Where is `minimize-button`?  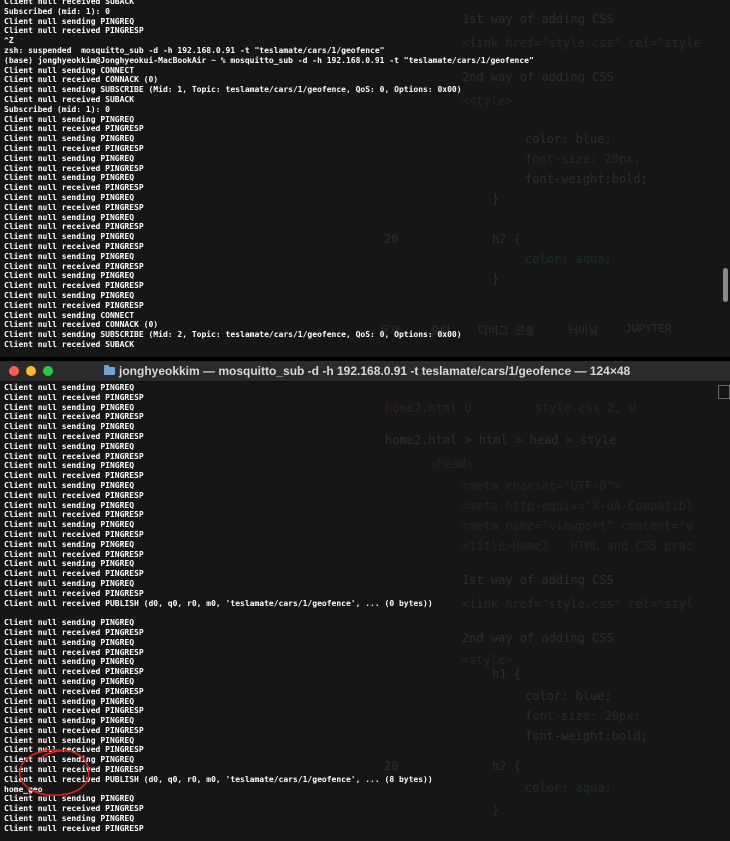 minimize-button is located at coordinates (31, 371).